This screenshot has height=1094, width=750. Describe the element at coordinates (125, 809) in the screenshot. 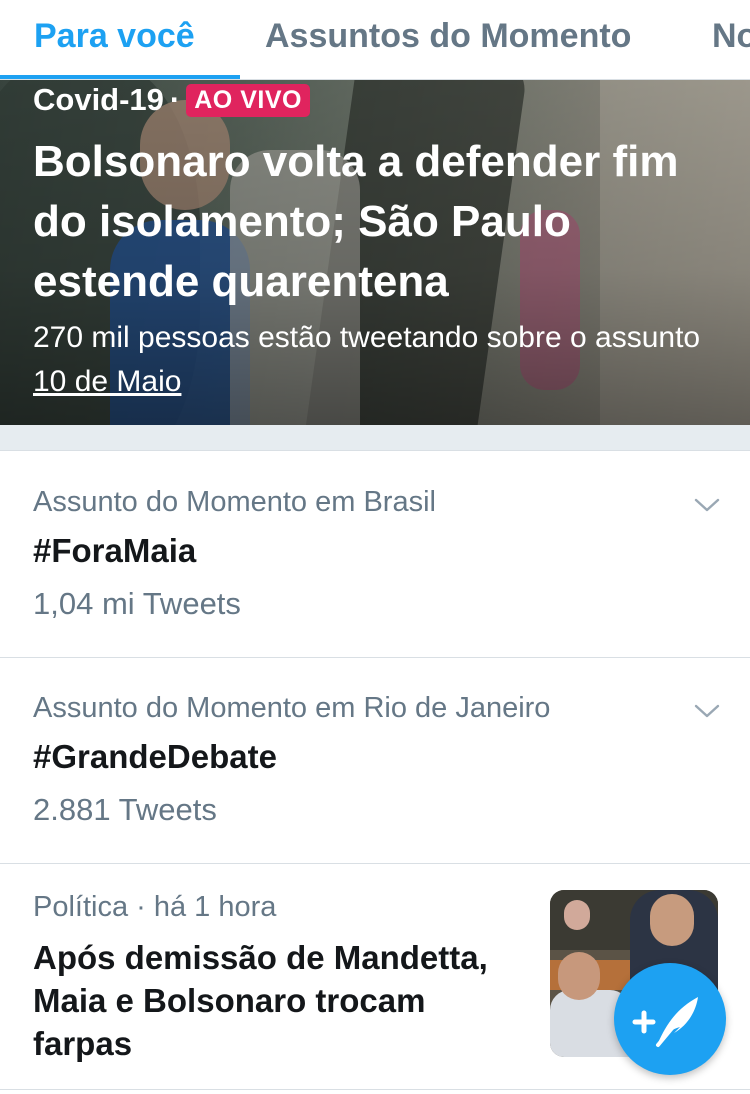

I see `trend-tweet-count: 2.881 Tweets` at that location.